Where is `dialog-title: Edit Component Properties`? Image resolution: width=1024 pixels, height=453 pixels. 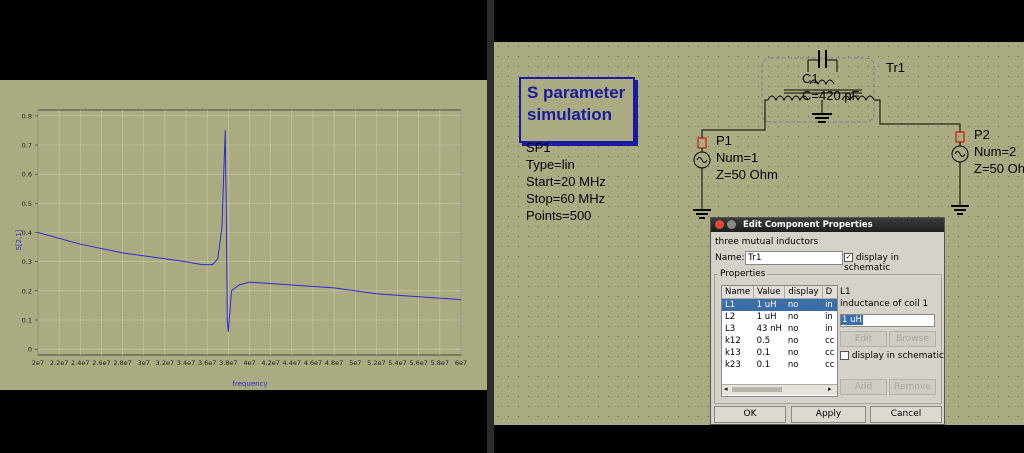 dialog-title: Edit Component Properties is located at coordinates (808, 225).